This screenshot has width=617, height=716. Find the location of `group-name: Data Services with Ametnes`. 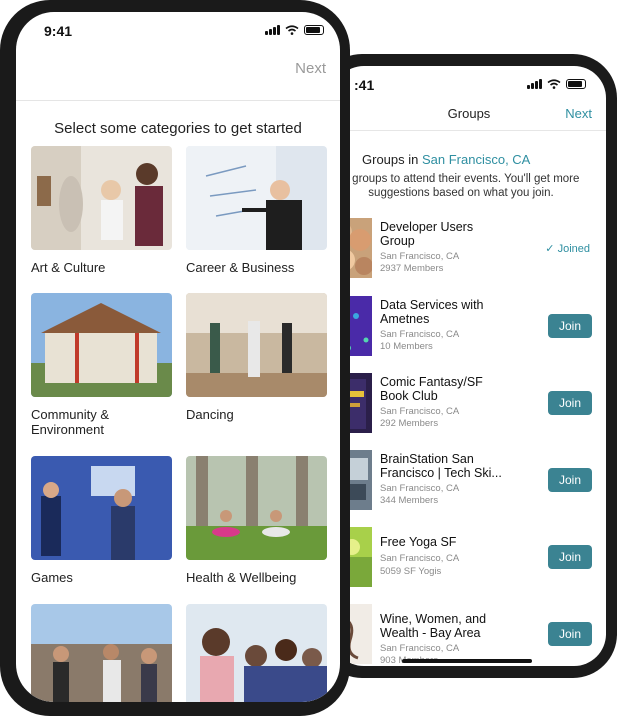

group-name: Data Services with Ametnes is located at coordinates (432, 312).